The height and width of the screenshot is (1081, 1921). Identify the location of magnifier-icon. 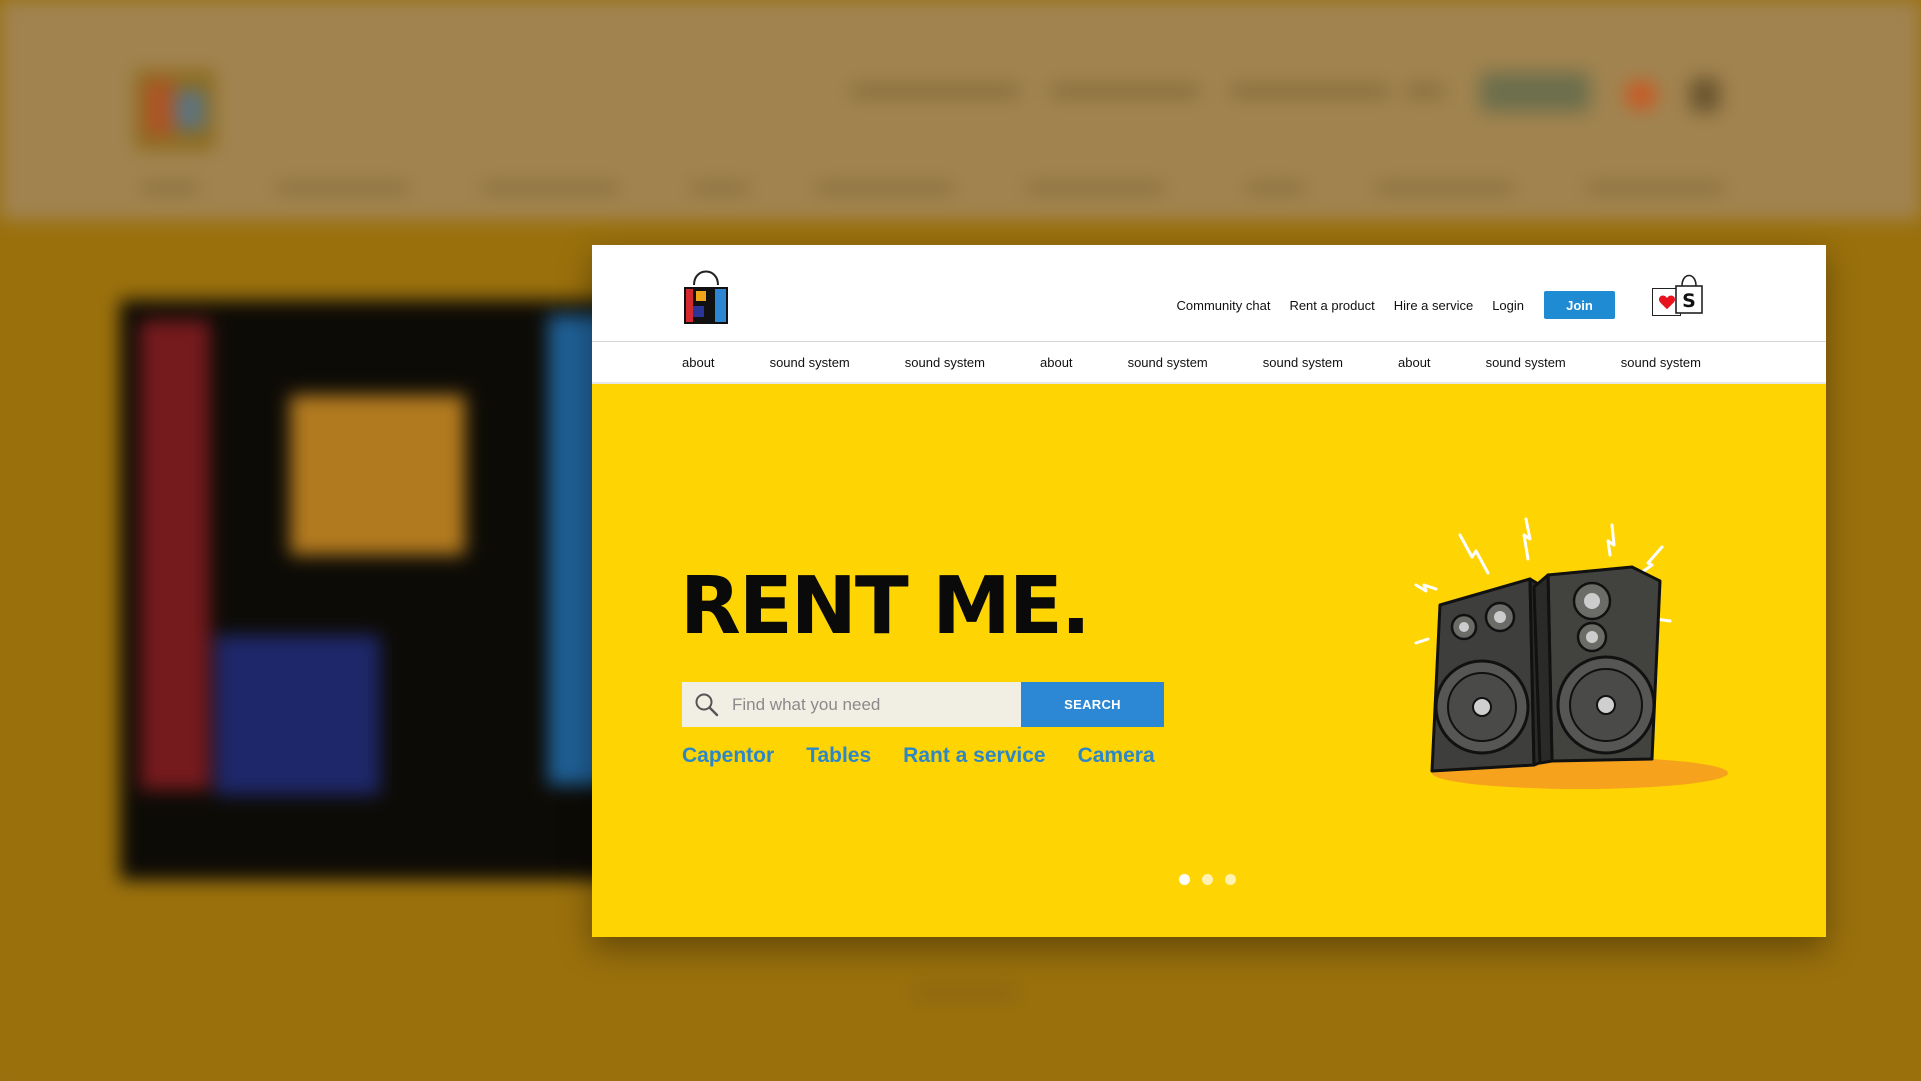
(707, 704).